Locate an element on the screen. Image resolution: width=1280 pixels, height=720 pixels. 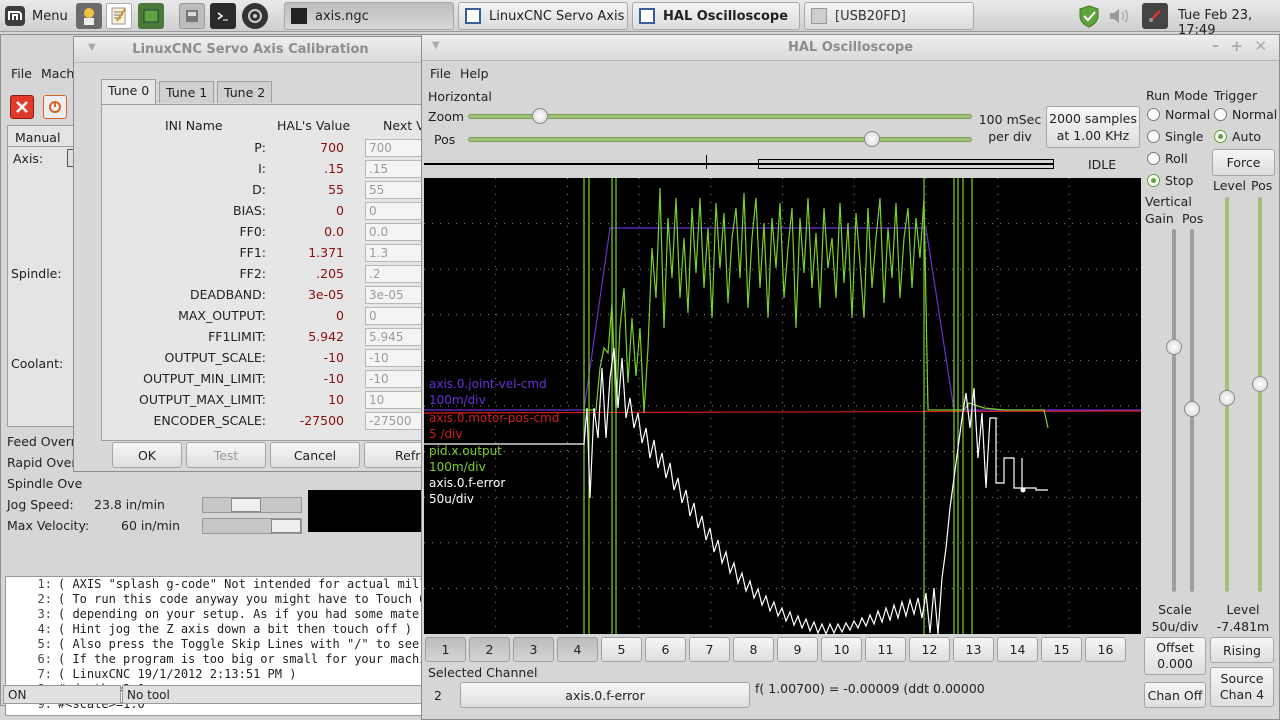
channel-button-8: 8 is located at coordinates (753, 649).